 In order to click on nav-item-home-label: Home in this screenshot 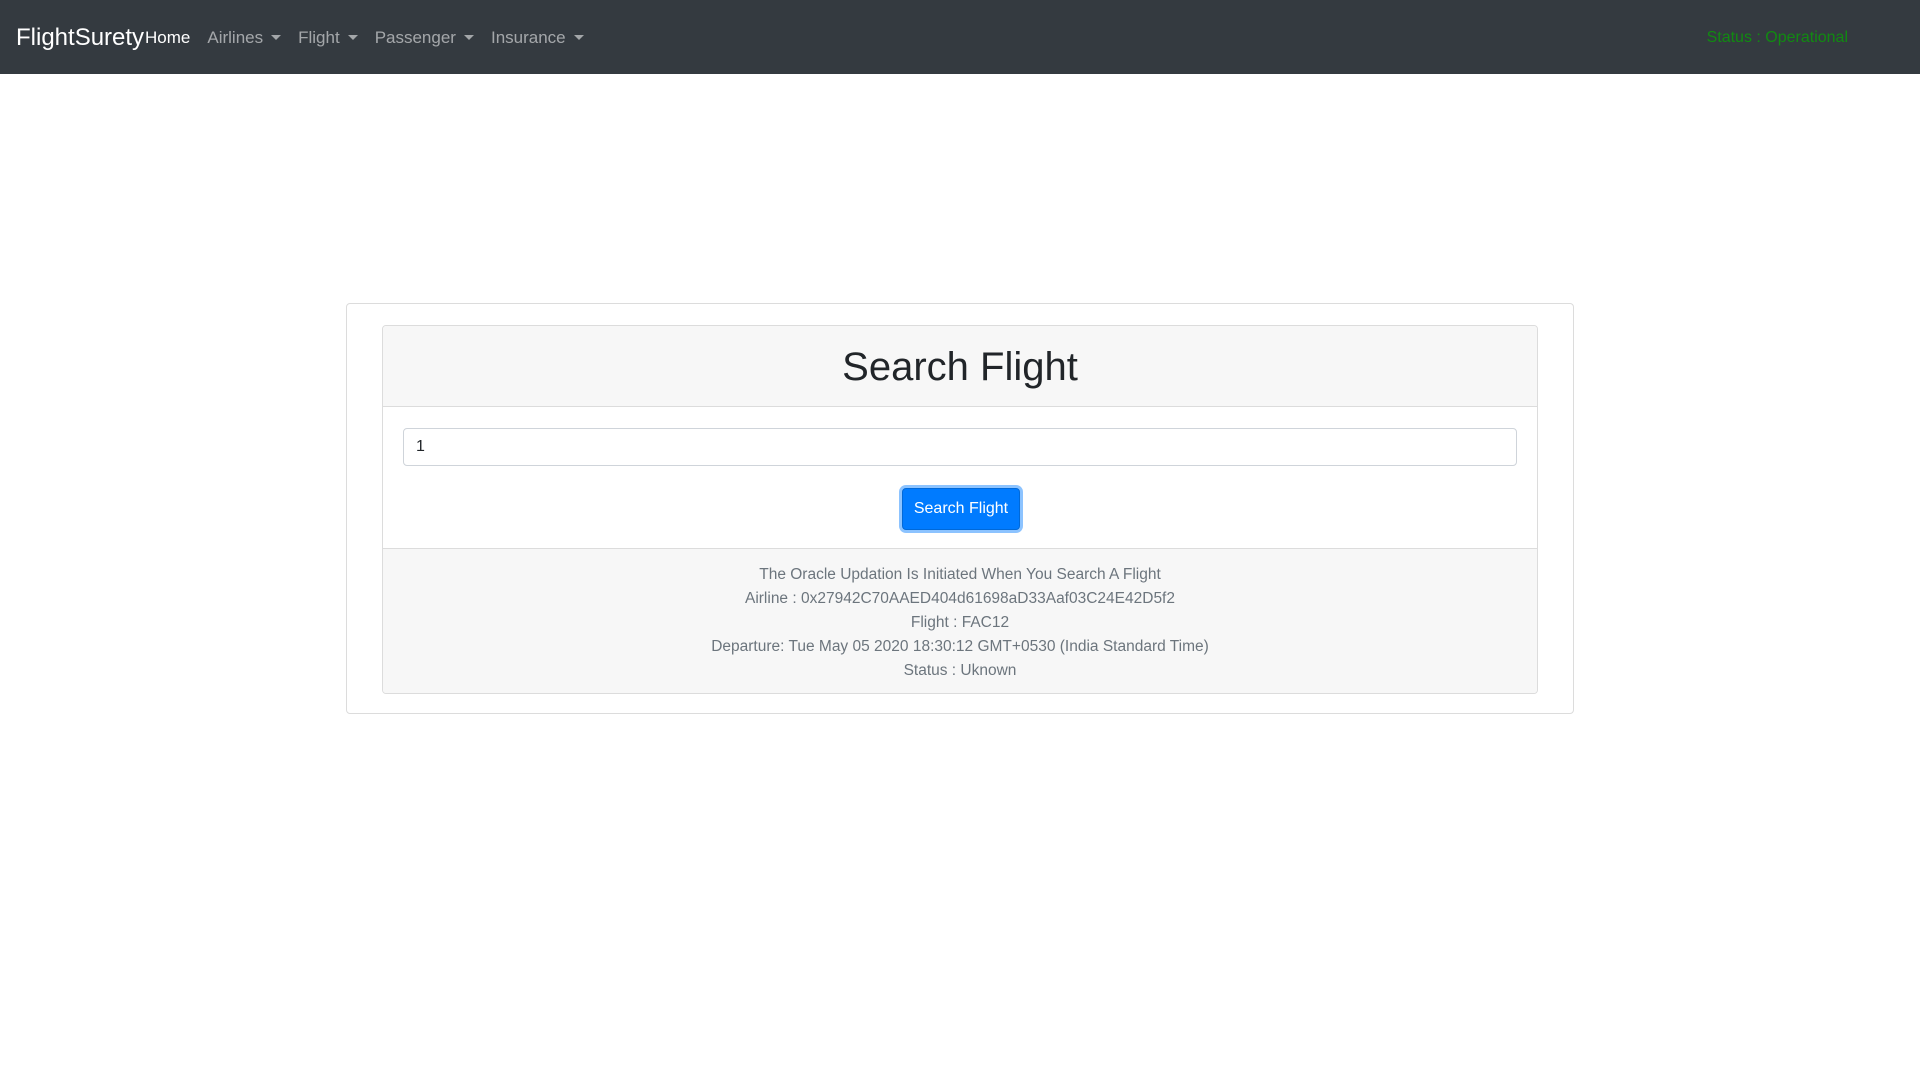, I will do `click(168, 37)`.